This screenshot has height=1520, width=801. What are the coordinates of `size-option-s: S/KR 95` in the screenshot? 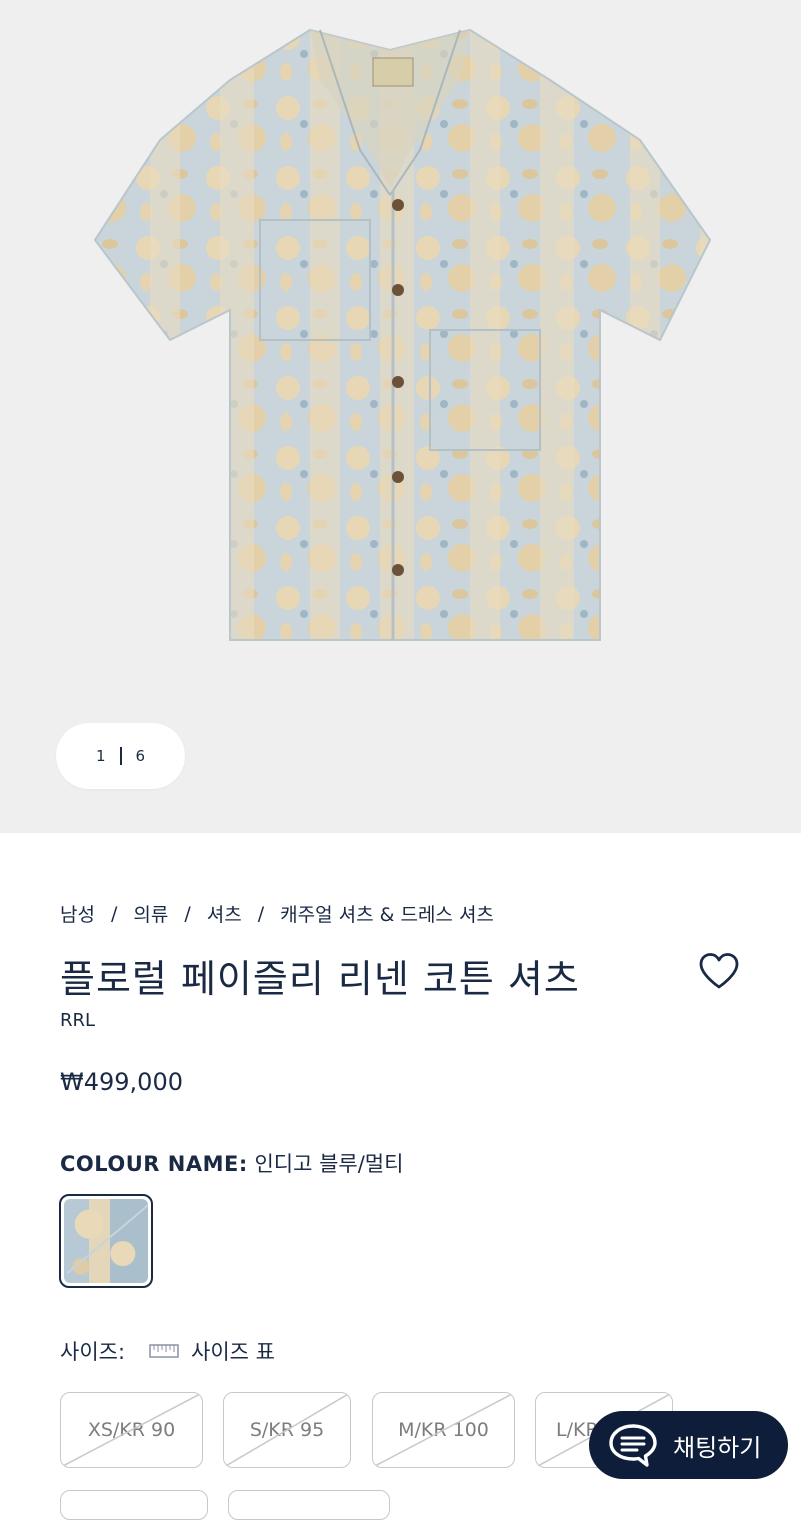 It's located at (287, 1430).